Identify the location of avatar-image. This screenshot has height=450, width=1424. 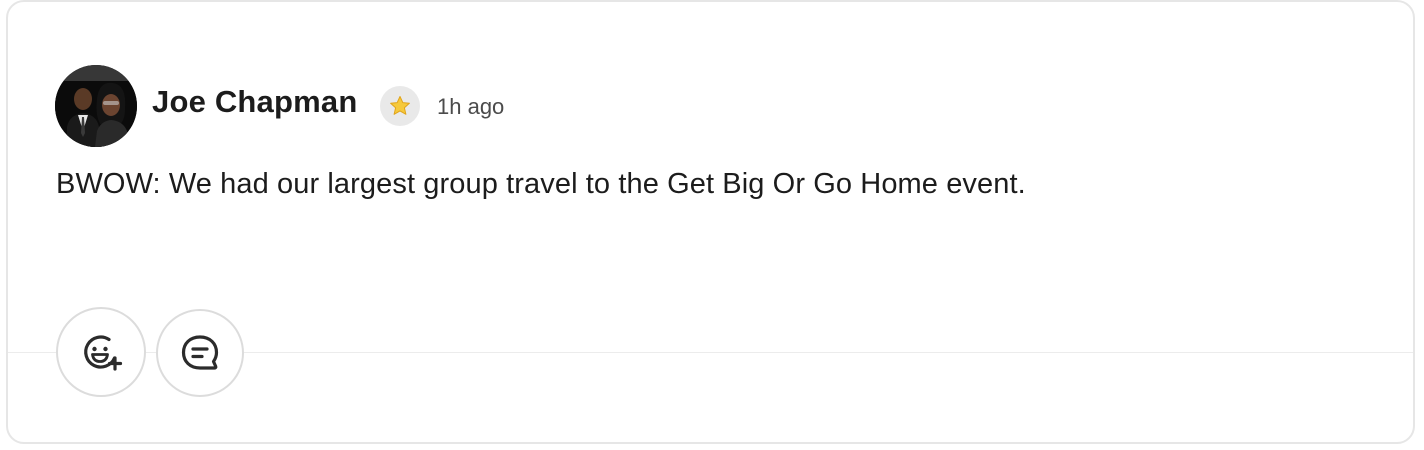
(96, 106).